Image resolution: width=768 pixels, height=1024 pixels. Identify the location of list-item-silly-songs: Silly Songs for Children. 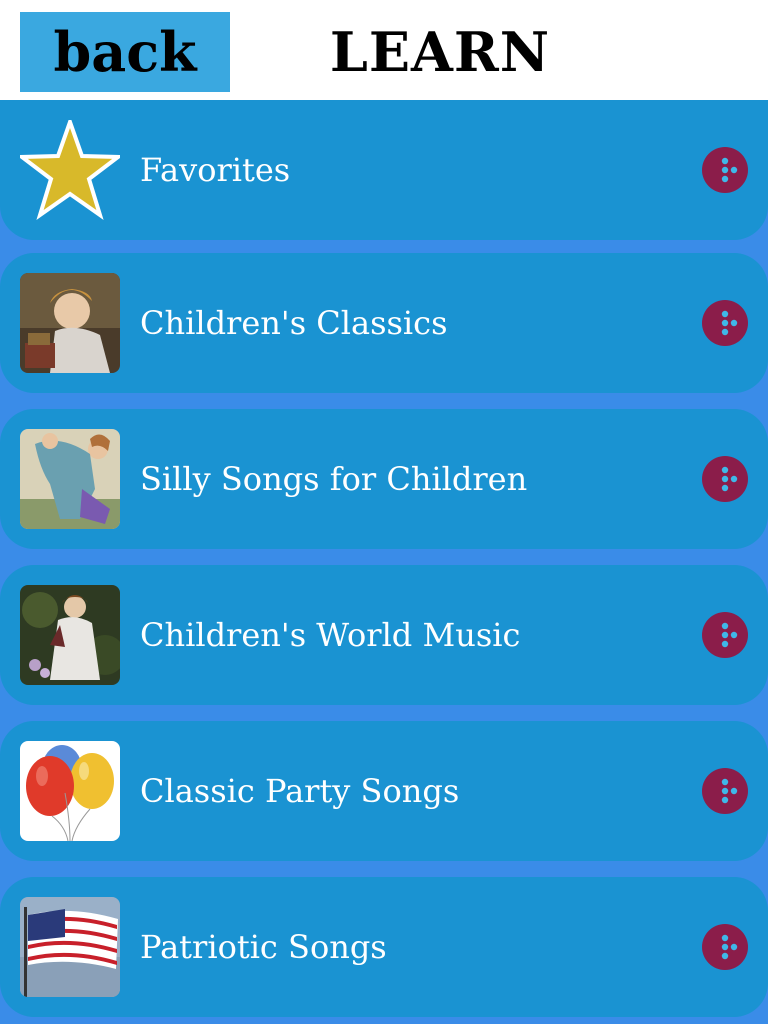
(384, 479).